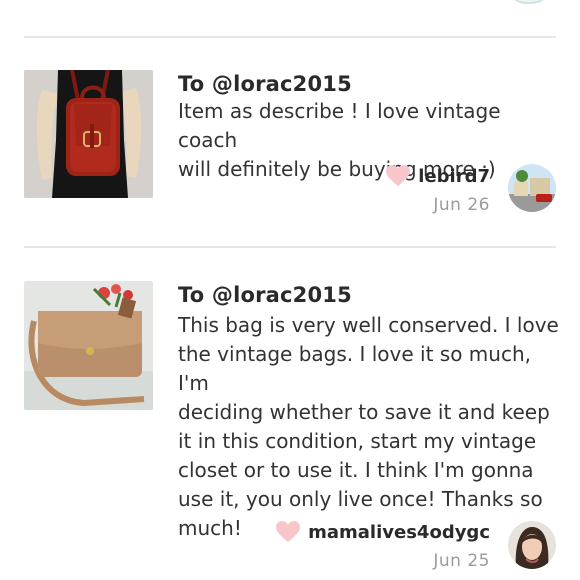  I want to click on review-meta: lebird7 Jun 26, so click(438, 190).